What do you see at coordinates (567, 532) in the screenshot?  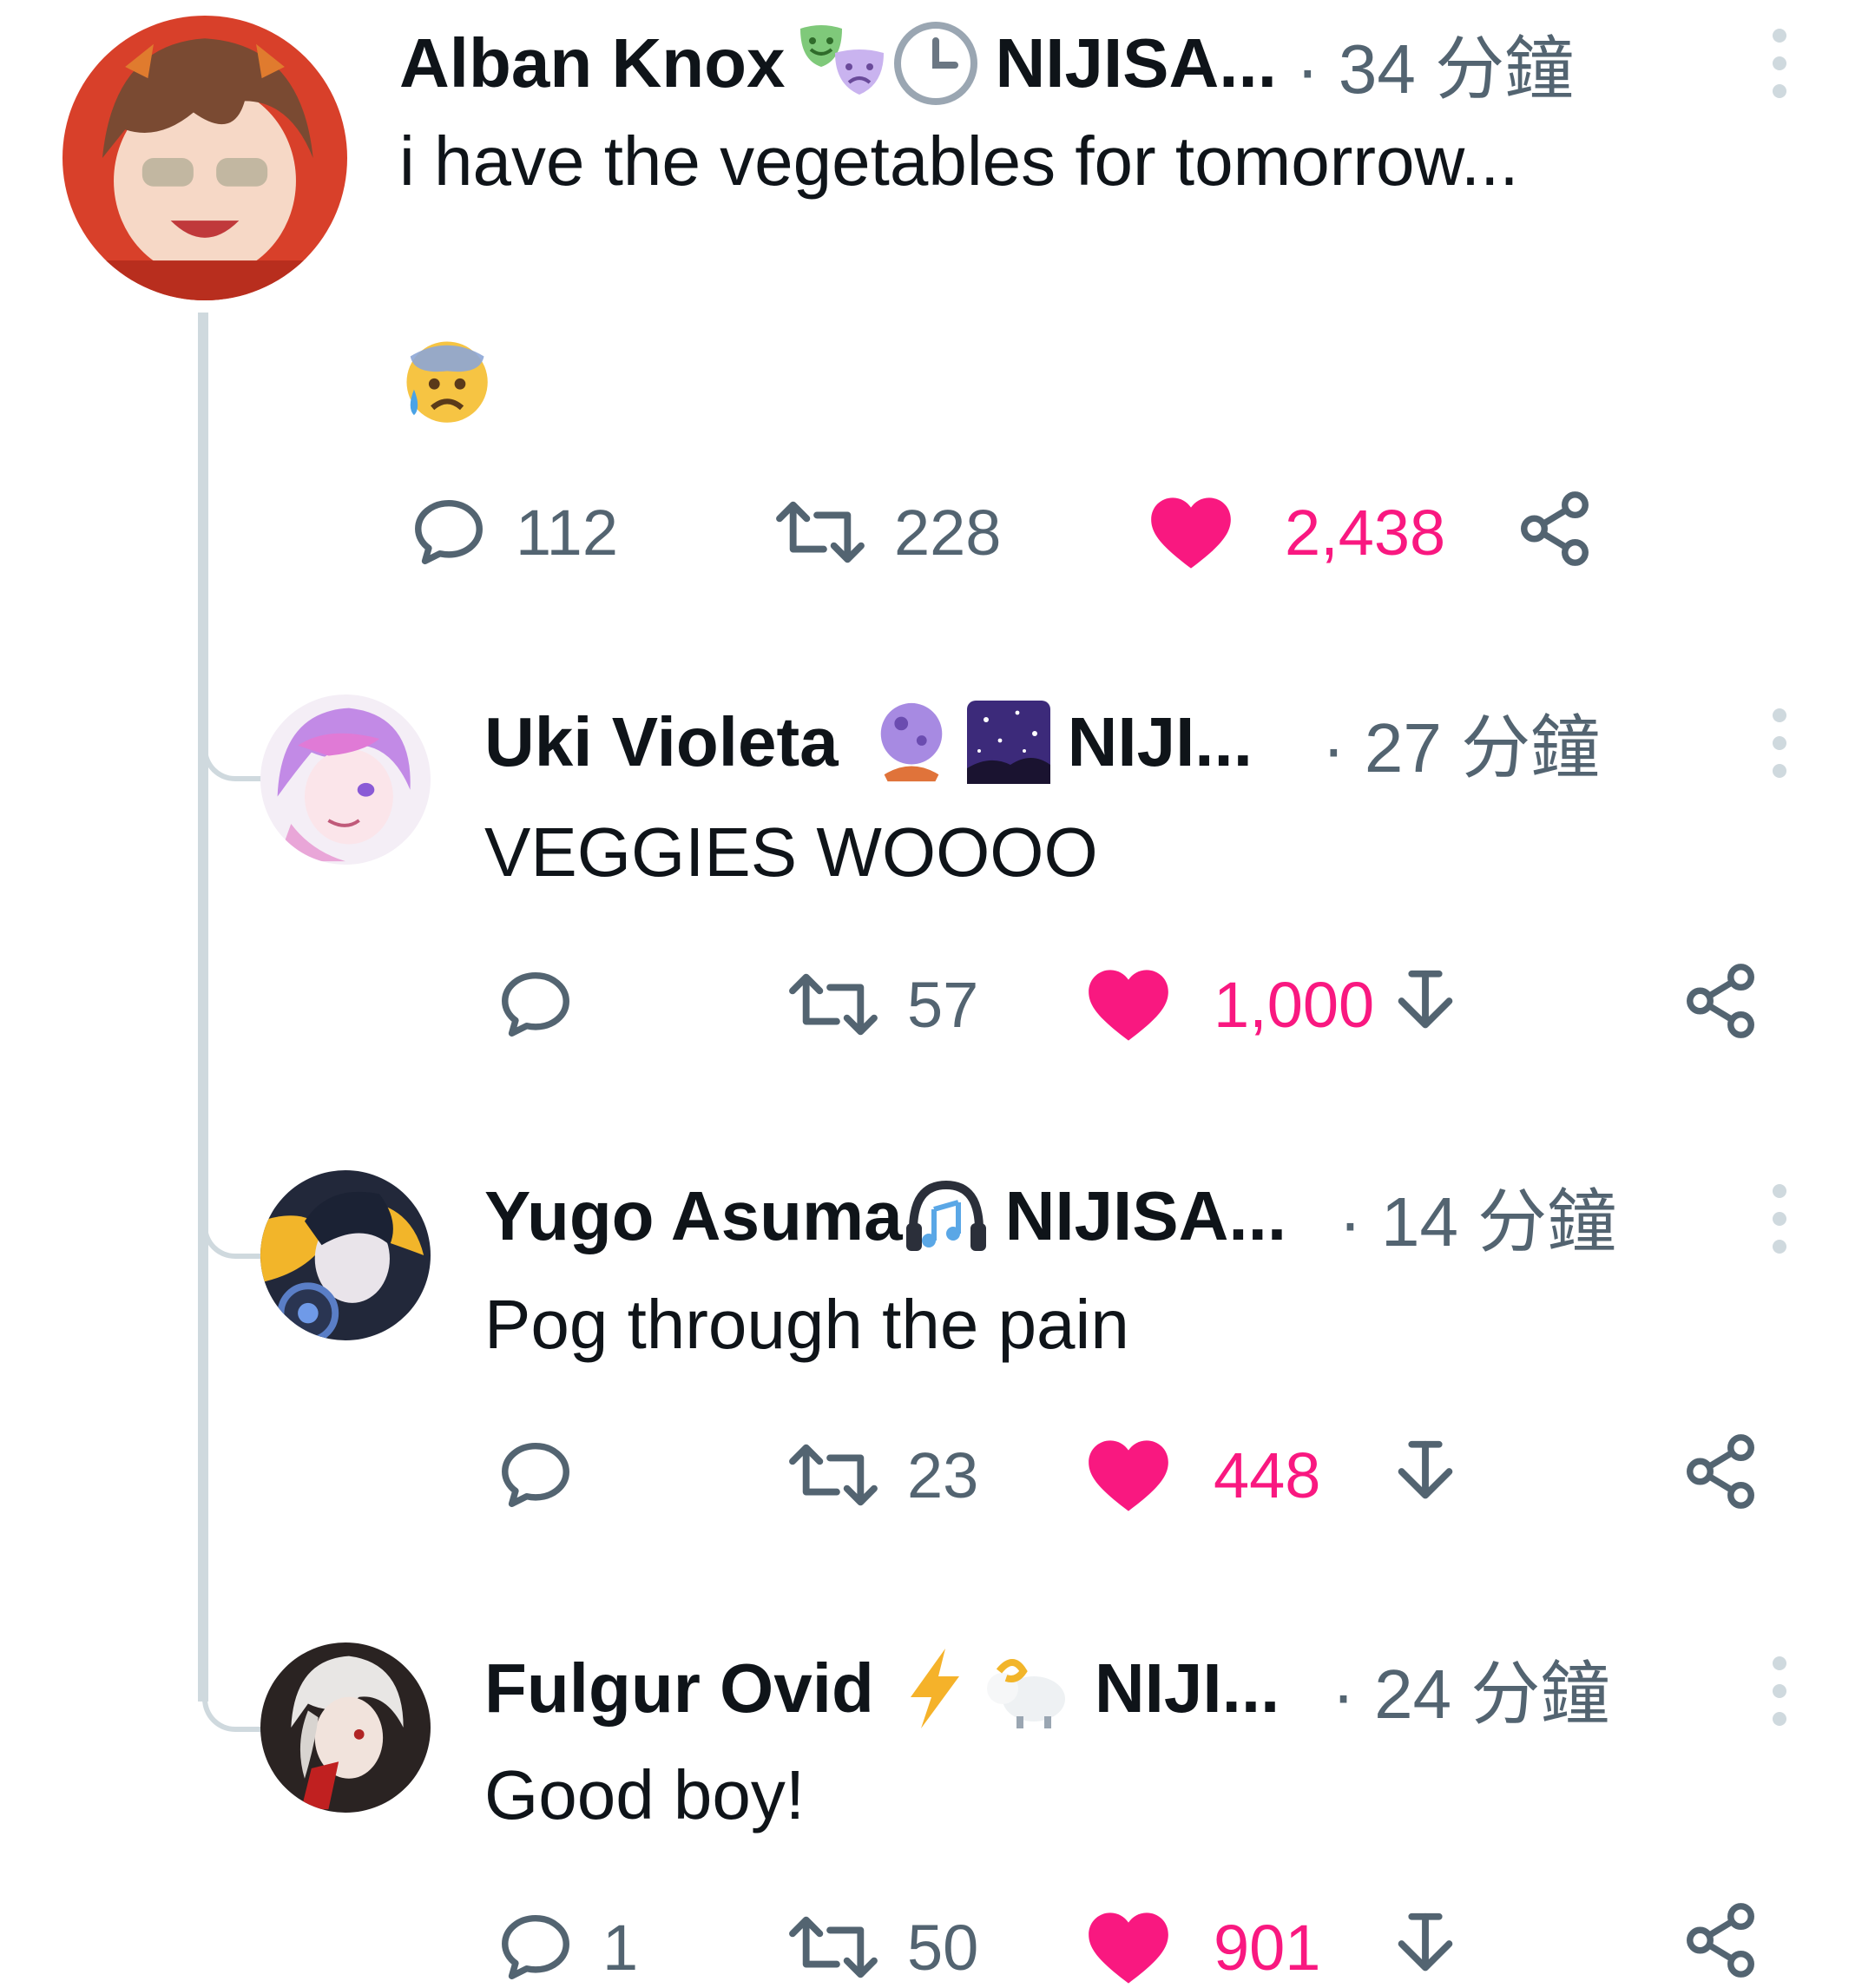 I see `reply-count: 112` at bounding box center [567, 532].